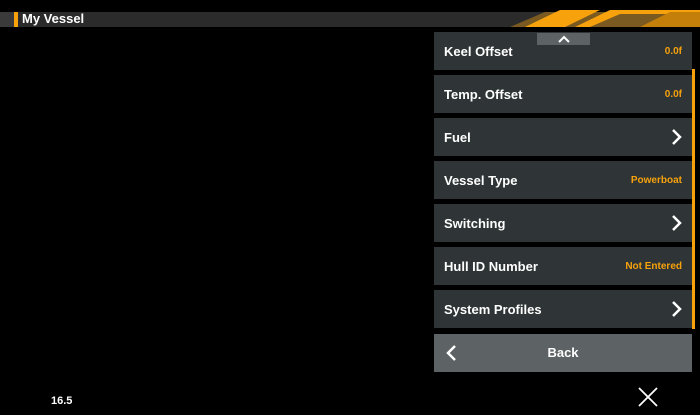  Describe the element at coordinates (350, 18) in the screenshot. I see `title-bar-graphic` at that location.